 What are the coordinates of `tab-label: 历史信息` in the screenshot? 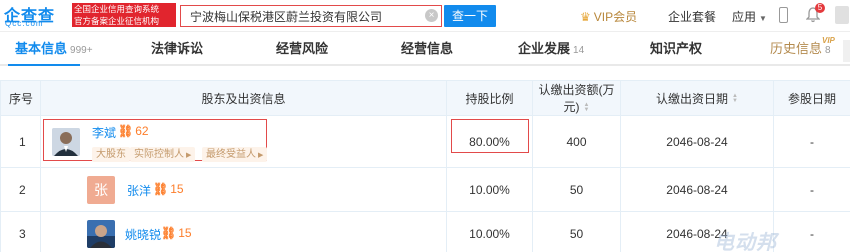 It's located at (796, 48).